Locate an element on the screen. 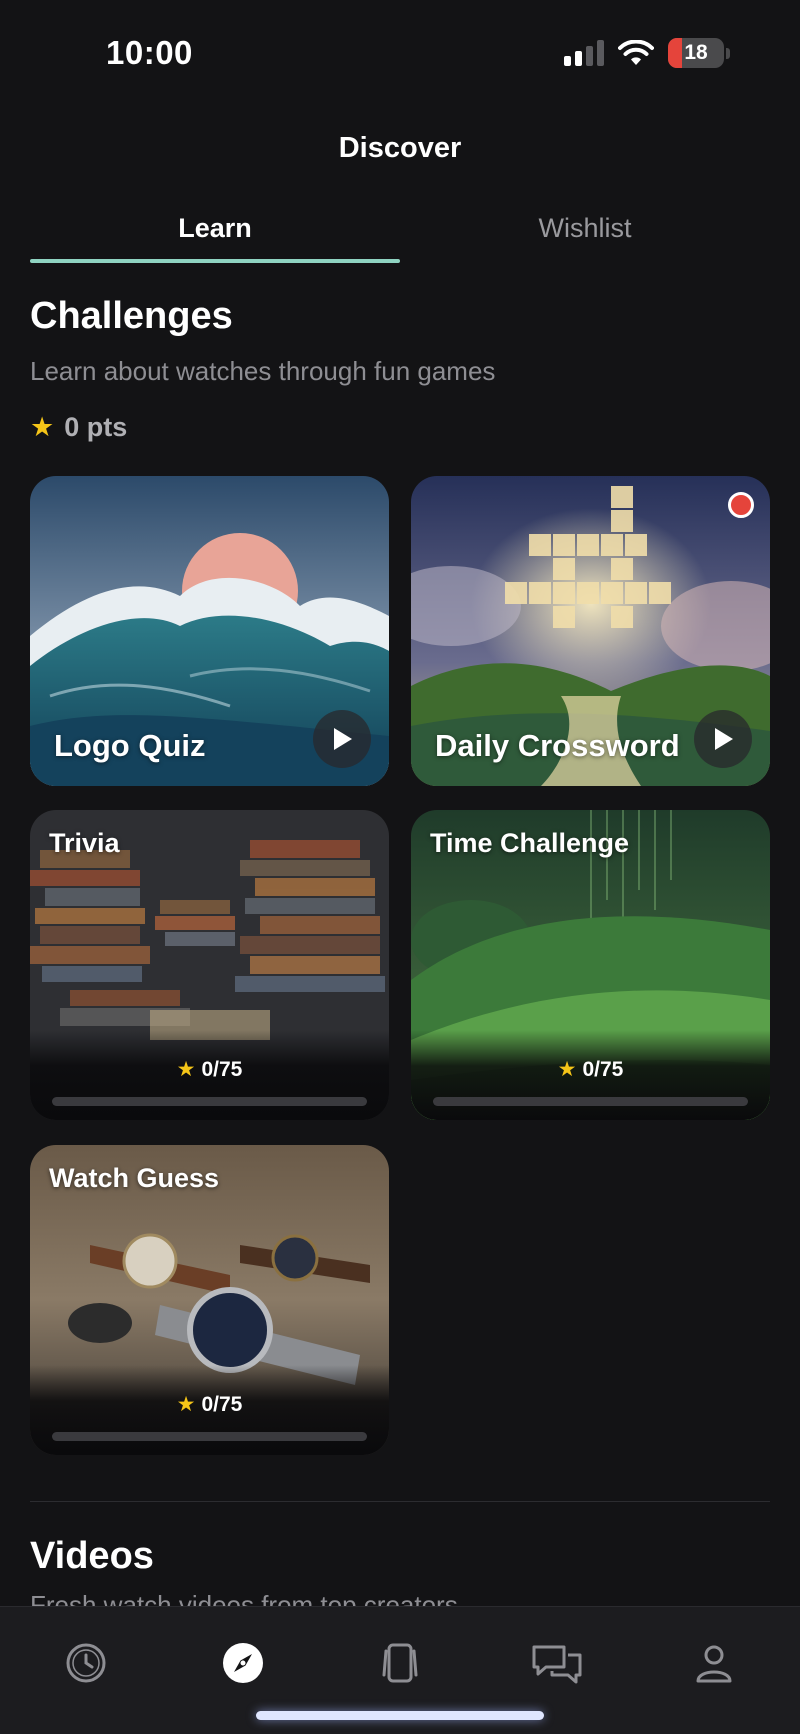 The image size is (800, 1734). challenge-card-watch-guess: Watch Guess ★ 0/75 is located at coordinates (209, 1300).